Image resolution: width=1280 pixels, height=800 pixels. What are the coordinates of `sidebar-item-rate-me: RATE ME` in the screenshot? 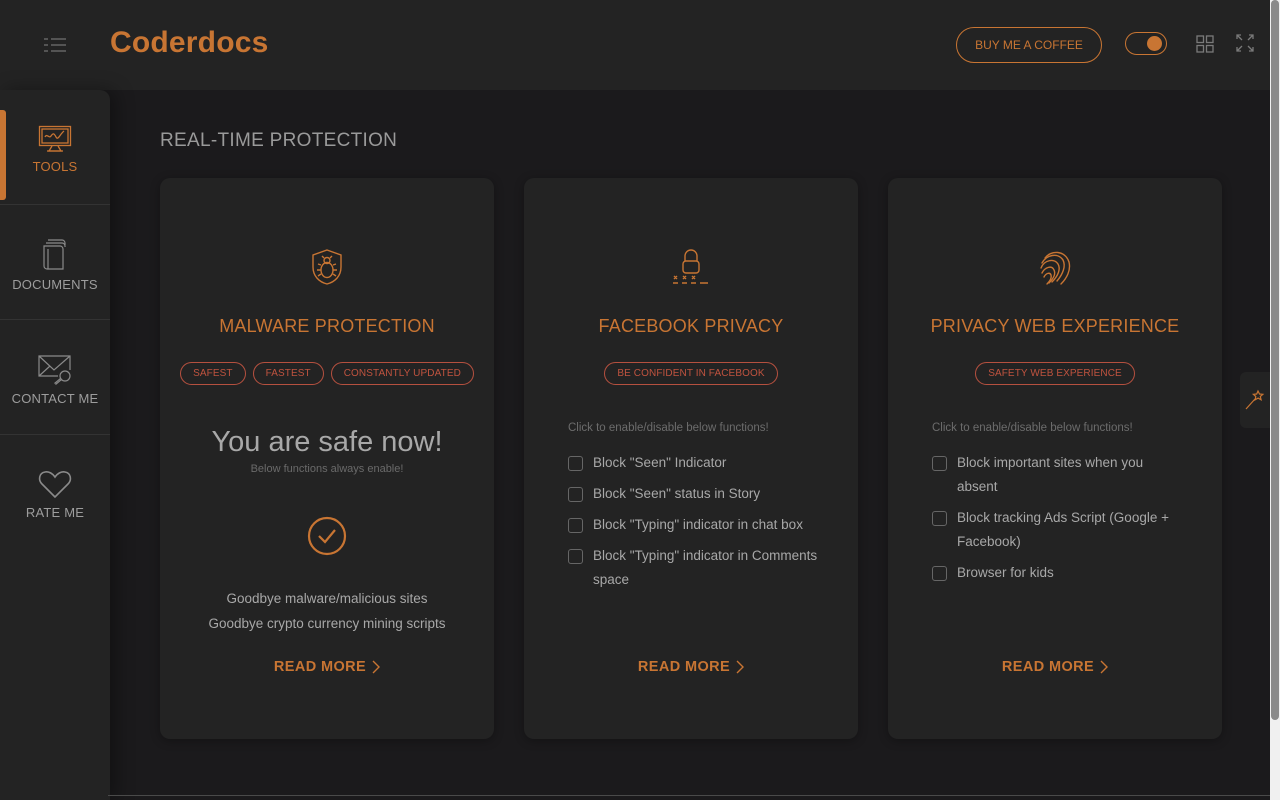 It's located at (55, 492).